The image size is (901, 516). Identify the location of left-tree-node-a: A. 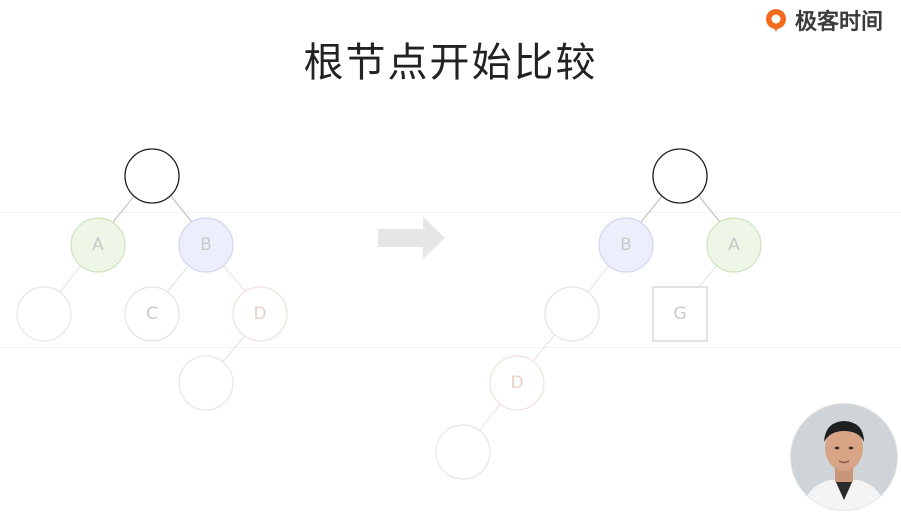
(98, 245).